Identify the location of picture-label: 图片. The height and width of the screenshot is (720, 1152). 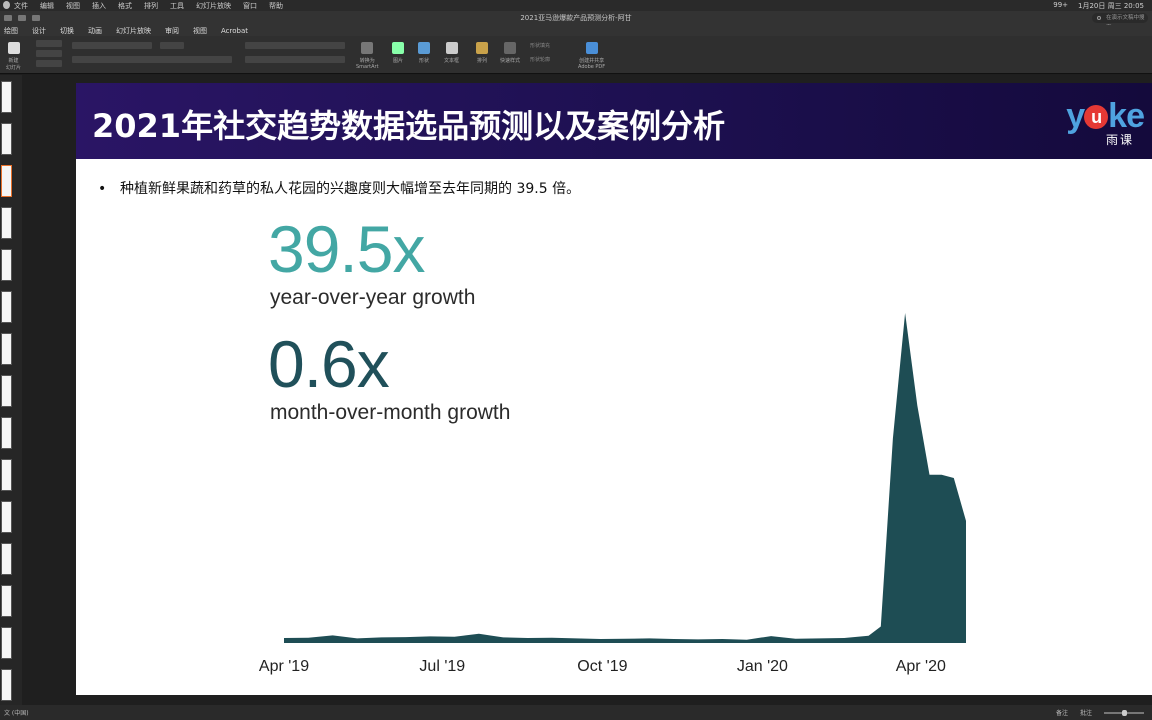
(397, 61).